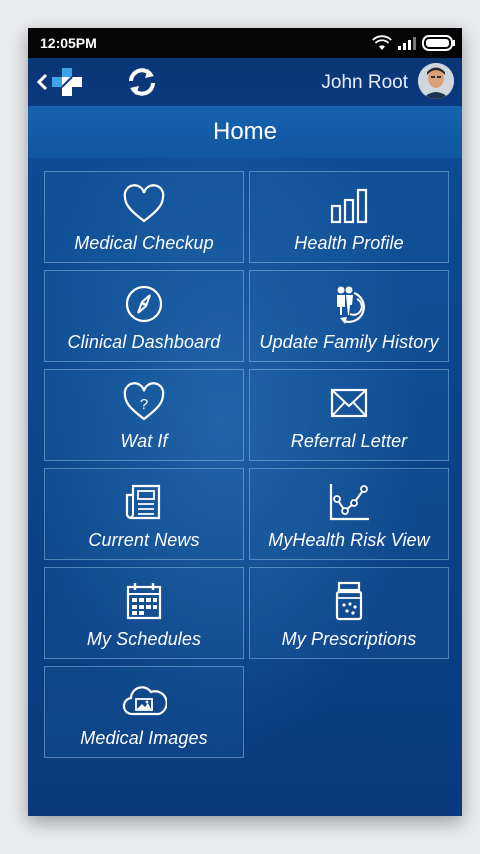  I want to click on tile-label: Wat If, so click(144, 441).